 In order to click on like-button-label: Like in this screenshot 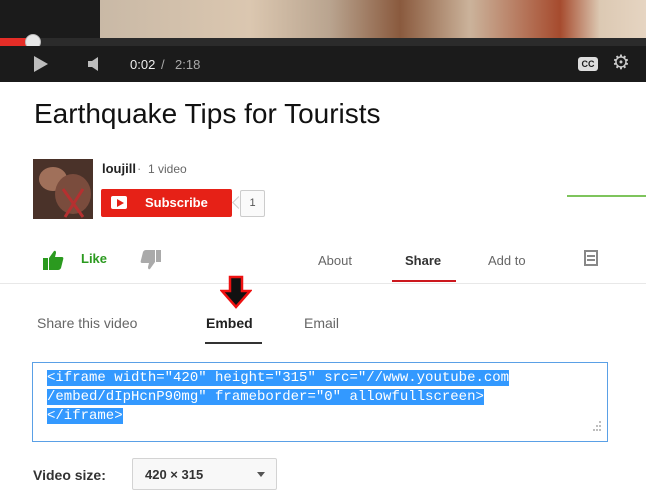, I will do `click(94, 258)`.